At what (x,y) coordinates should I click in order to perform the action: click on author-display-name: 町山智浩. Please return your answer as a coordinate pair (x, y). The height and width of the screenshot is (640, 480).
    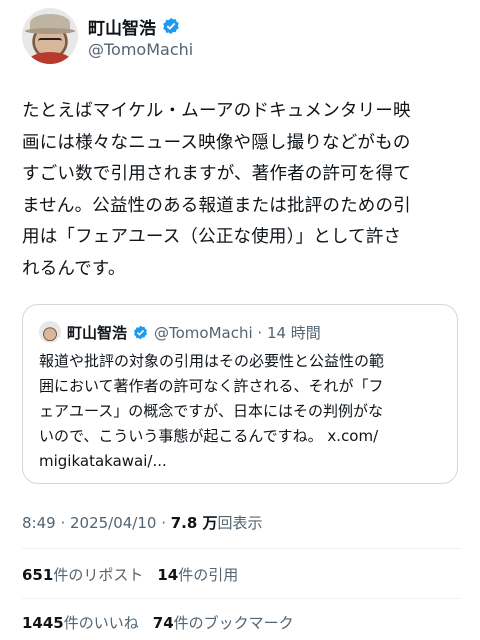
    Looking at the image, I should click on (122, 26).